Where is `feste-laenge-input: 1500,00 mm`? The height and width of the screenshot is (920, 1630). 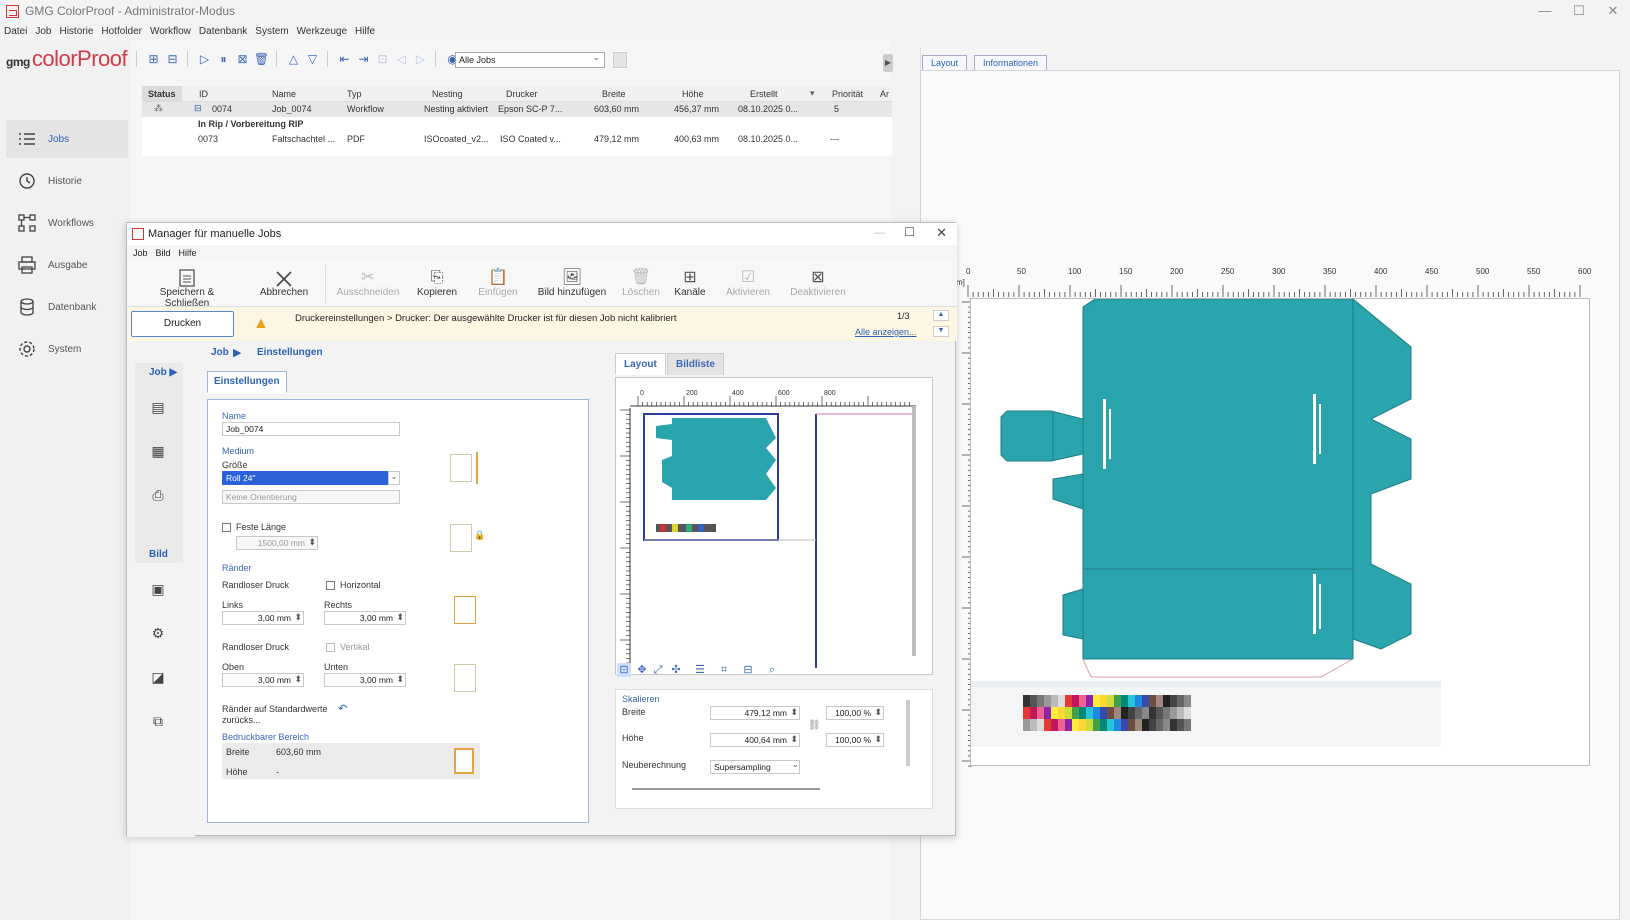
feste-laenge-input: 1500,00 mm is located at coordinates (277, 543).